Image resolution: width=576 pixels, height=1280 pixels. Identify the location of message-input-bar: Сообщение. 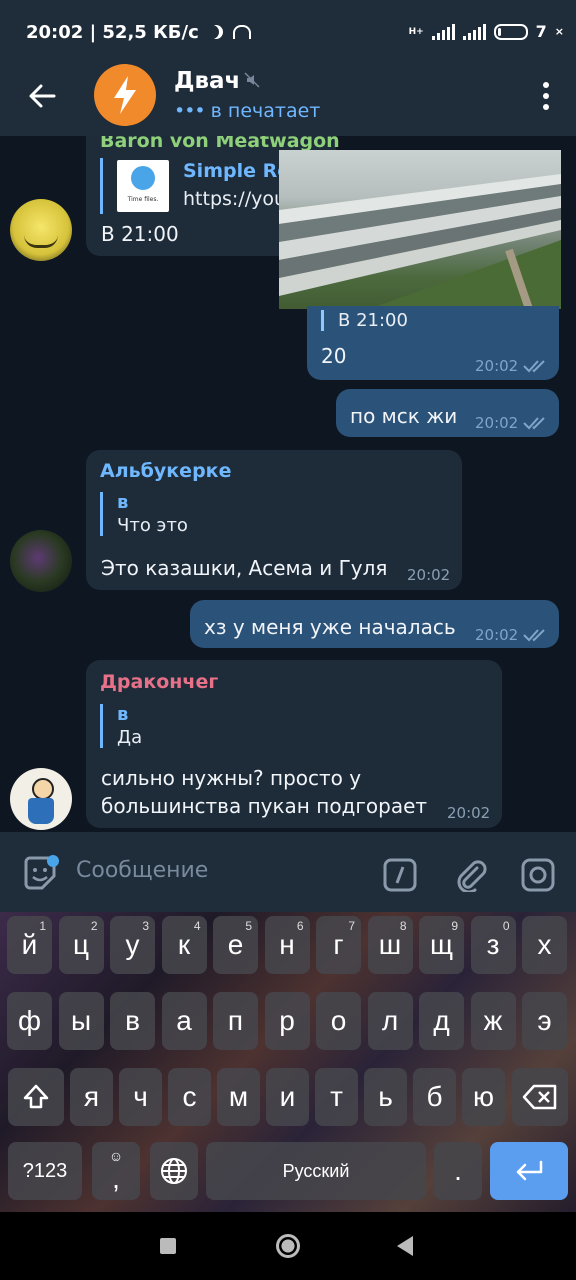
(288, 872).